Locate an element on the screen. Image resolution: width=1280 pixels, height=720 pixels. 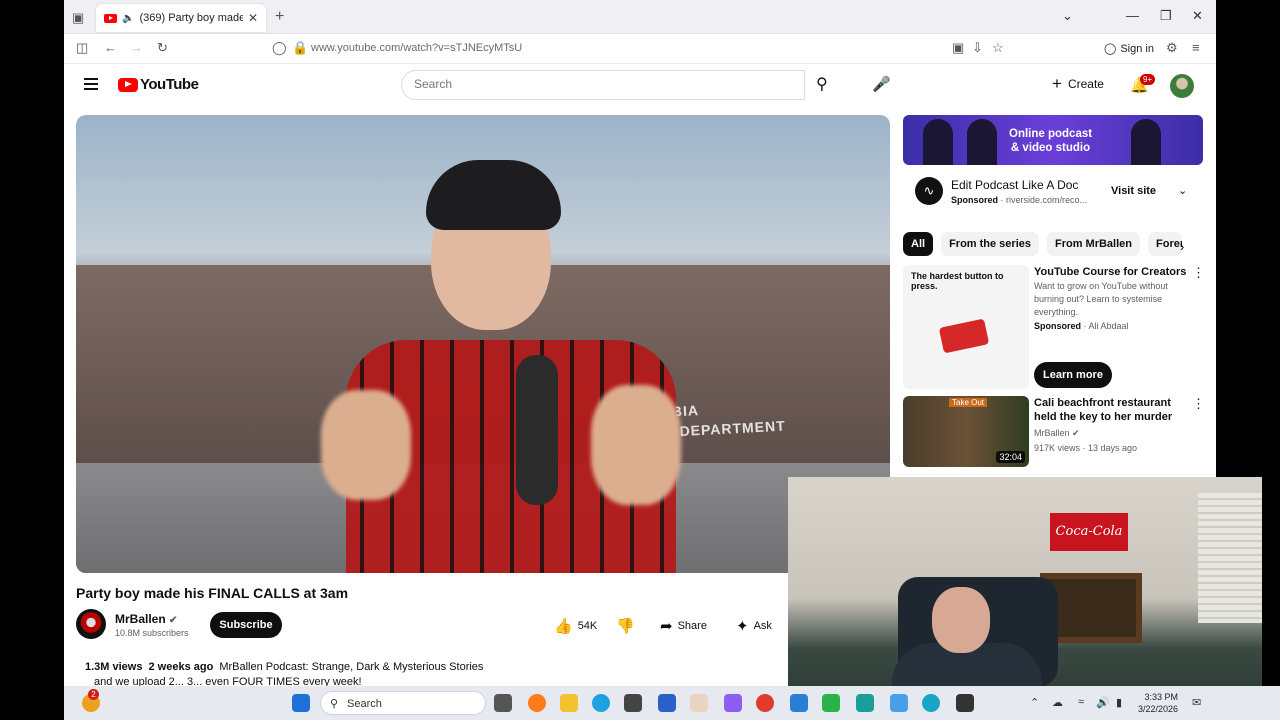
chip-scroll-right-icon: › is located at coordinates (1182, 246).